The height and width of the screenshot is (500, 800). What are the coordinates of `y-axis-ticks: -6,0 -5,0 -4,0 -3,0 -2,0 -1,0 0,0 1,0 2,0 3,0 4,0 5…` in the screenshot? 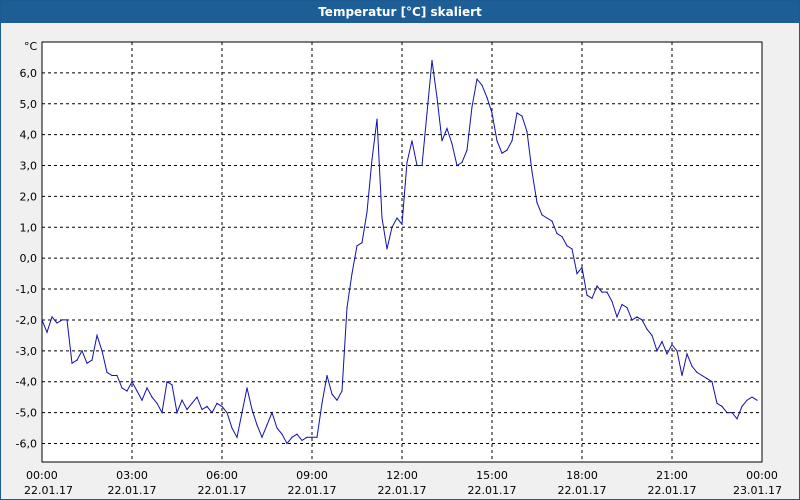 It's located at (26, 259).